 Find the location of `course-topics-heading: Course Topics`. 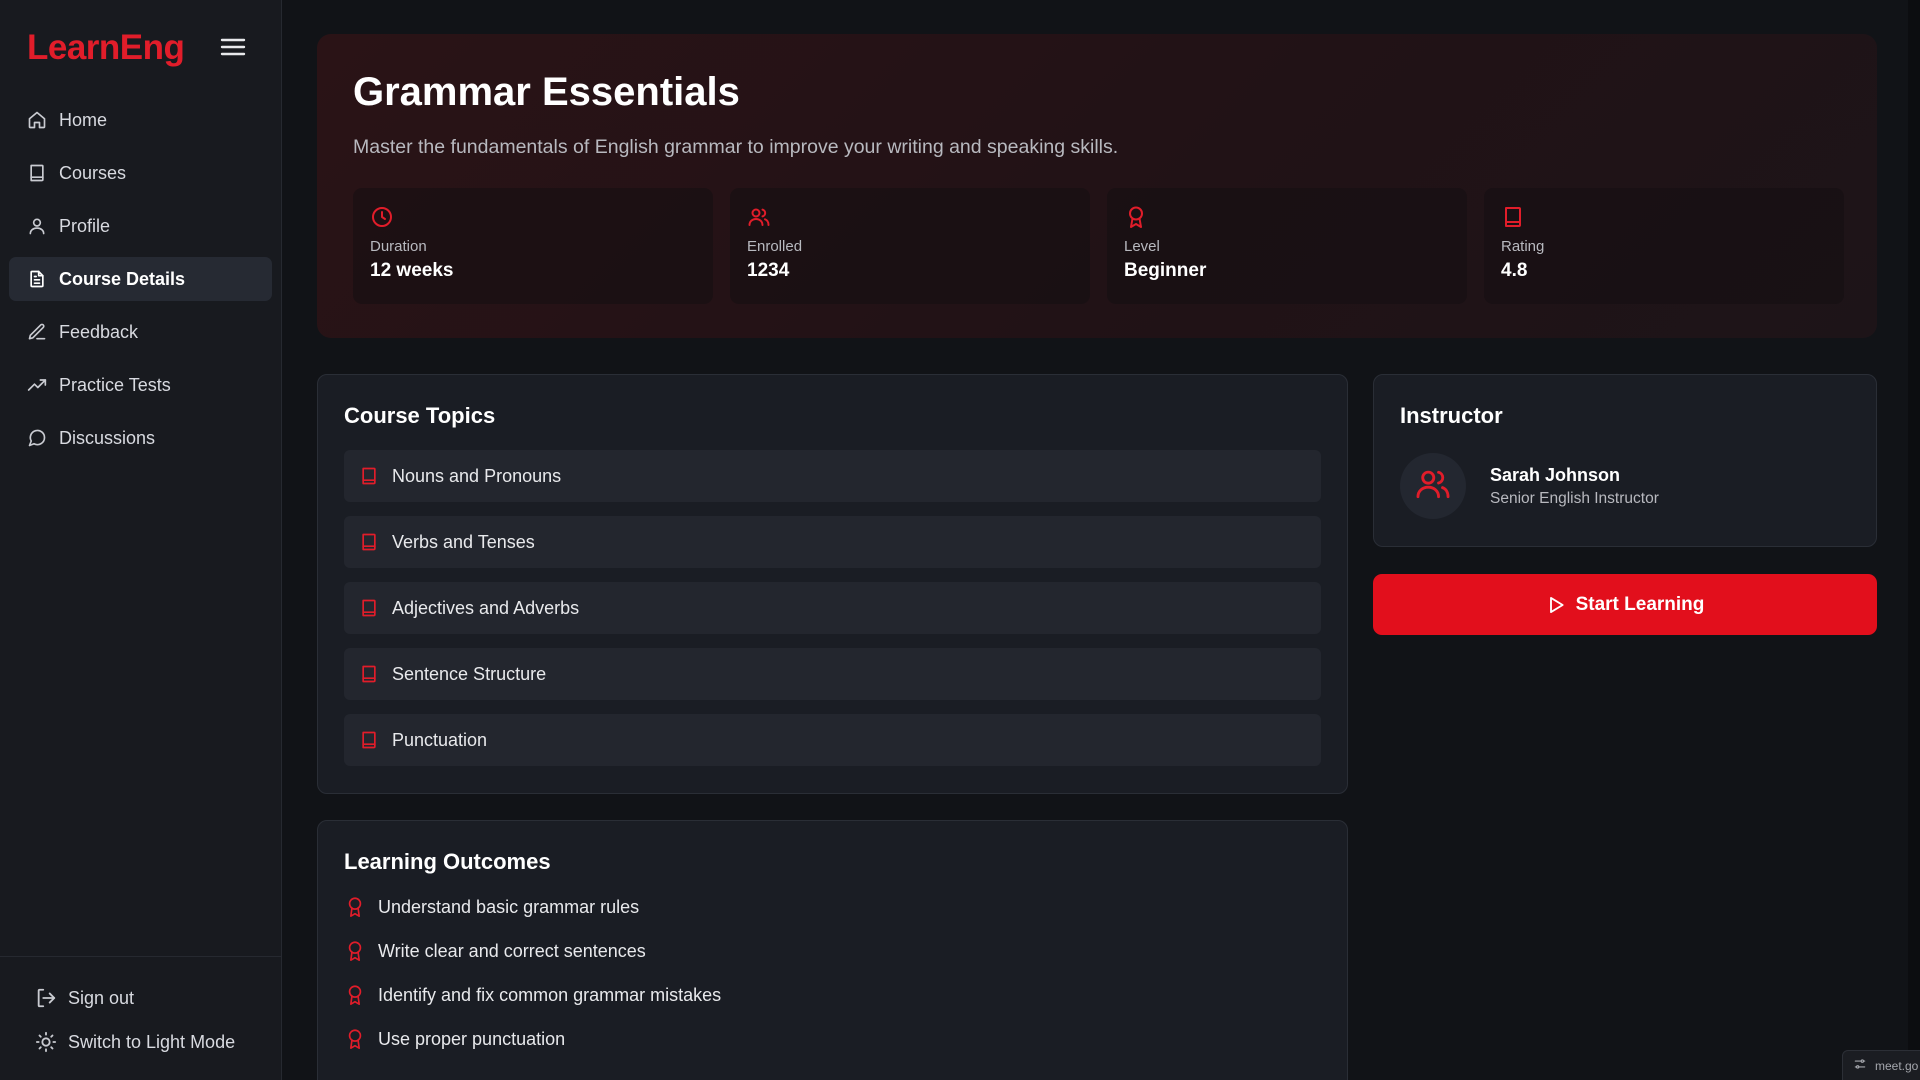

course-topics-heading: Course Topics is located at coordinates (420, 415).